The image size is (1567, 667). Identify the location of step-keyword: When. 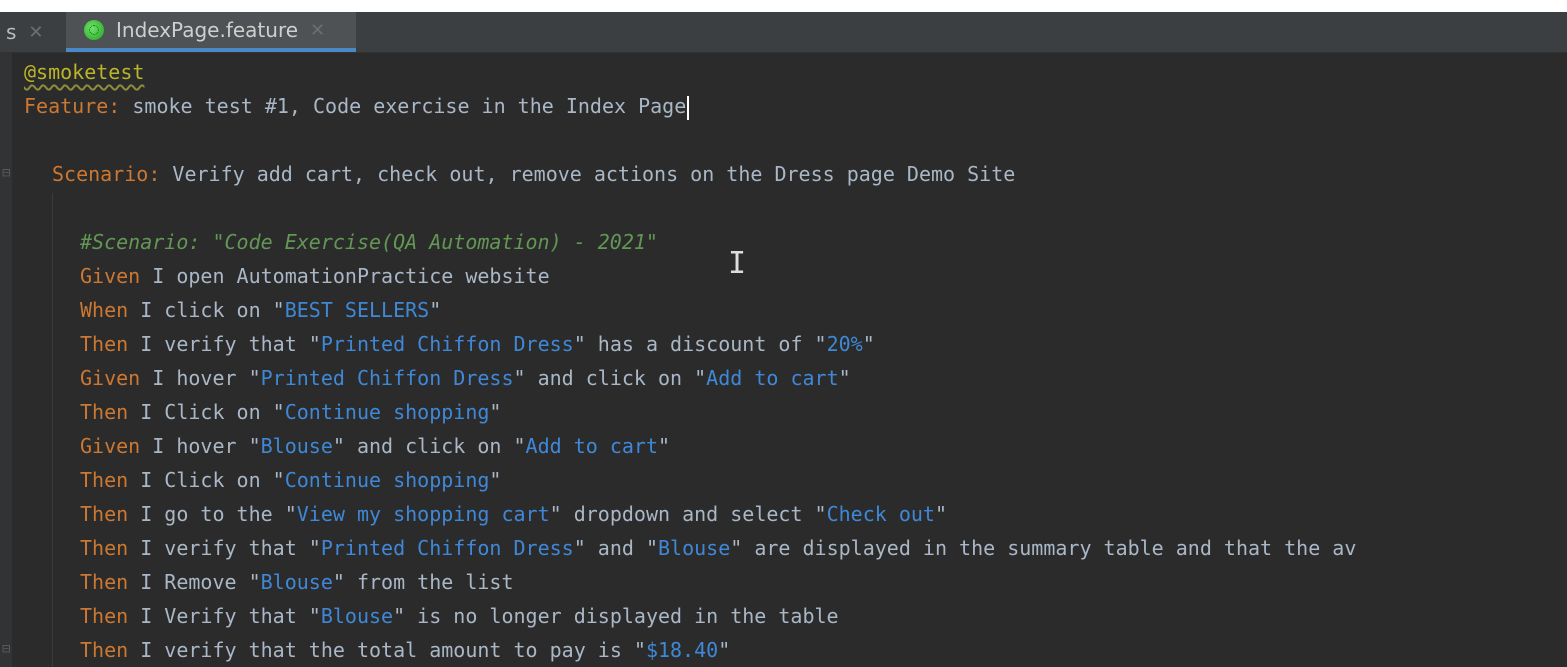
(104, 310).